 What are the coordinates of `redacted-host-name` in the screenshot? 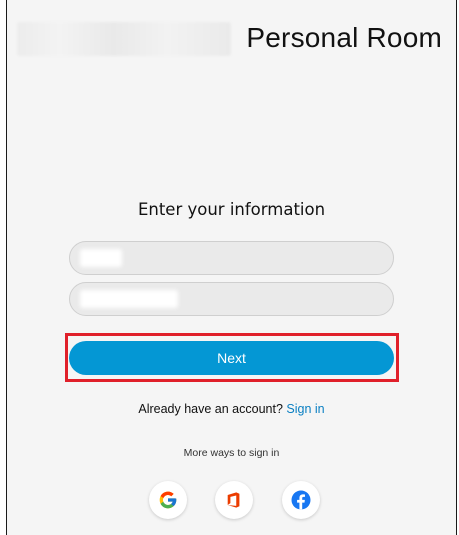 It's located at (124, 39).